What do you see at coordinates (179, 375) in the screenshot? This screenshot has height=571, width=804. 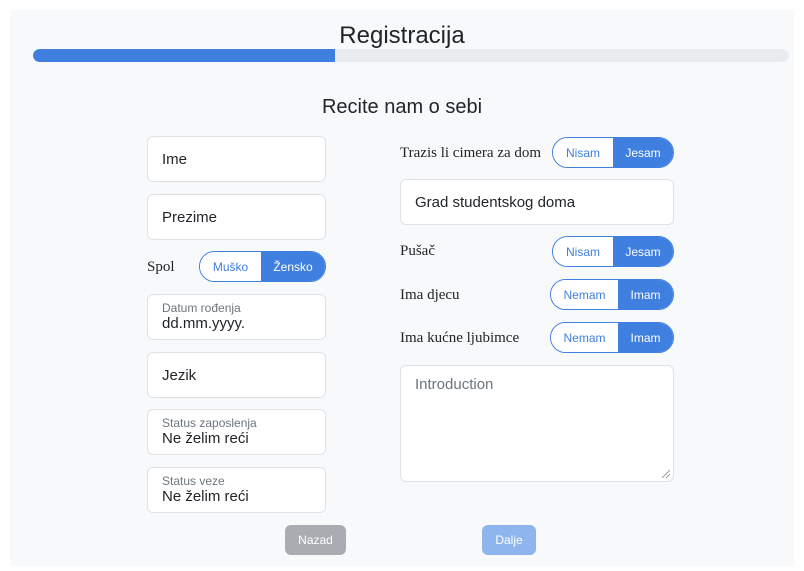 I see `language-placeholder: Jezik` at bounding box center [179, 375].